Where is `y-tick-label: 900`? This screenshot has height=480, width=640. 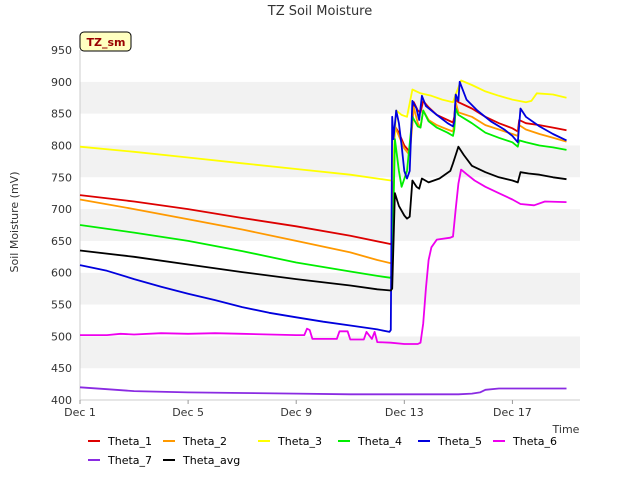 y-tick-label: 900 is located at coordinates (61, 82).